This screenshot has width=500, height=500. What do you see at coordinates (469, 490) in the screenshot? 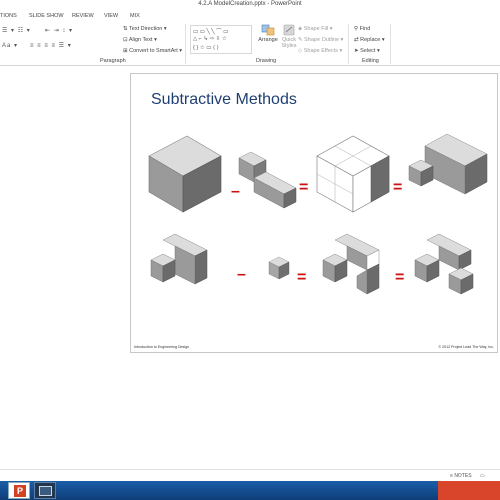
I see `system-tray` at bounding box center [469, 490].